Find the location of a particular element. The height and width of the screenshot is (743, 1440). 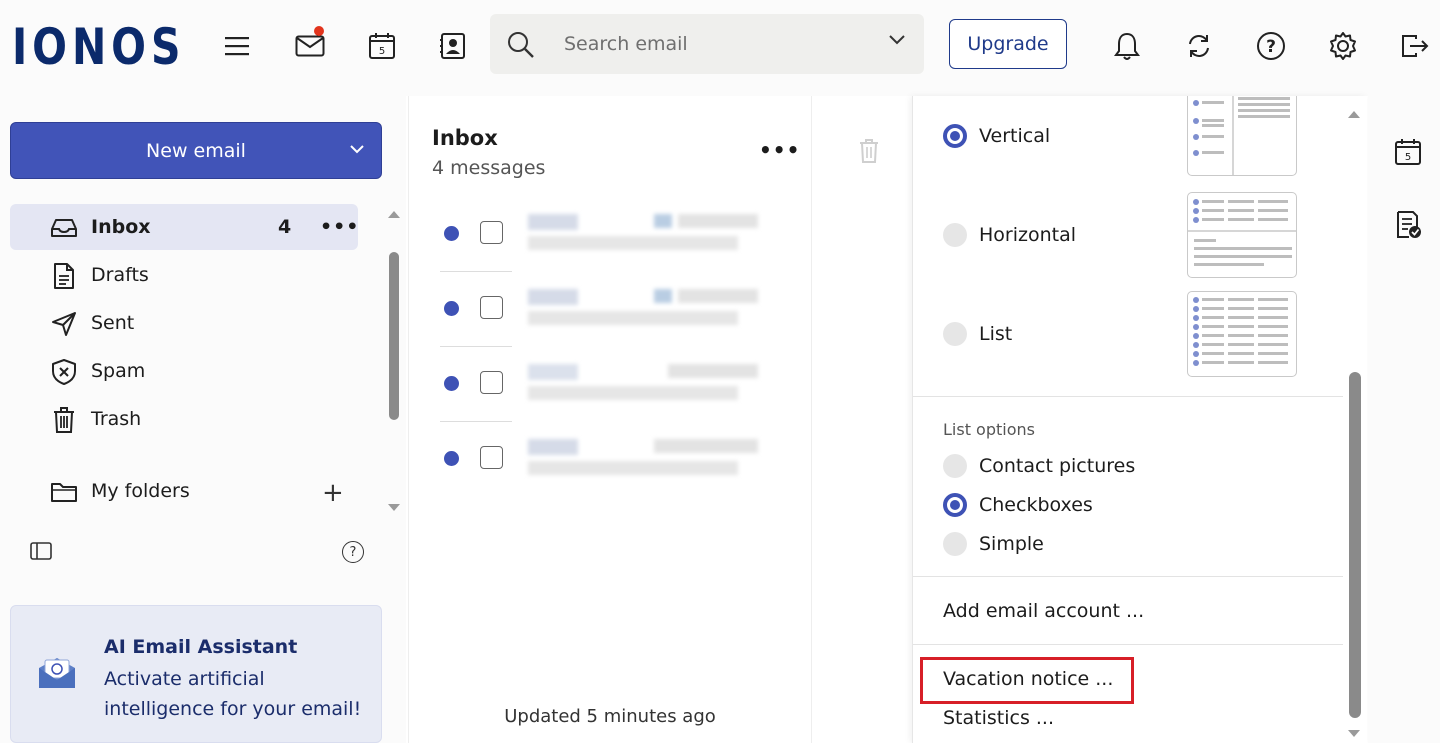

vertical-layout-preview is located at coordinates (1242, 136).